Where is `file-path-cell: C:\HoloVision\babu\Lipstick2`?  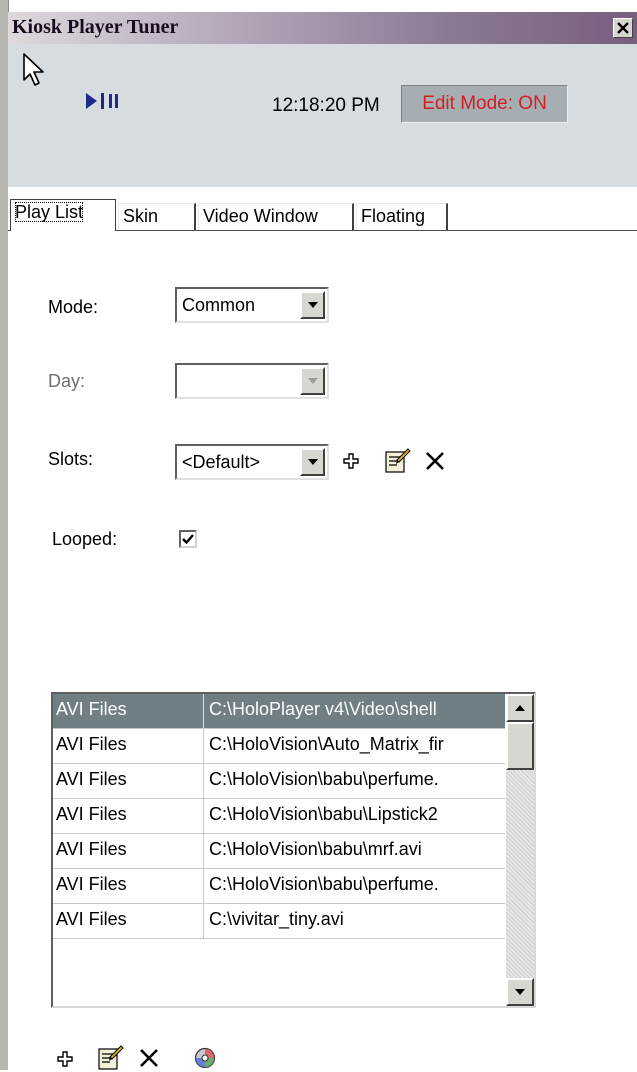 file-path-cell: C:\HoloVision\babu\Lipstick2 is located at coordinates (323, 814).